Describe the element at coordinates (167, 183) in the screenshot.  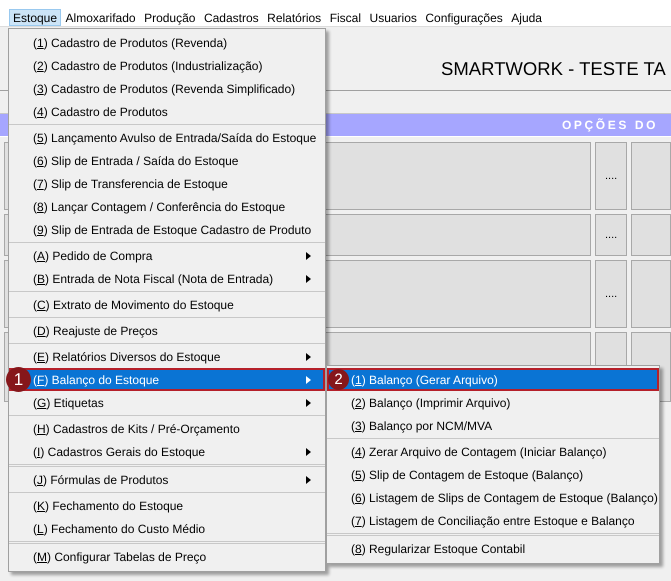
I see `menu-item: (7) Slip de Transferencia de Estoque` at that location.